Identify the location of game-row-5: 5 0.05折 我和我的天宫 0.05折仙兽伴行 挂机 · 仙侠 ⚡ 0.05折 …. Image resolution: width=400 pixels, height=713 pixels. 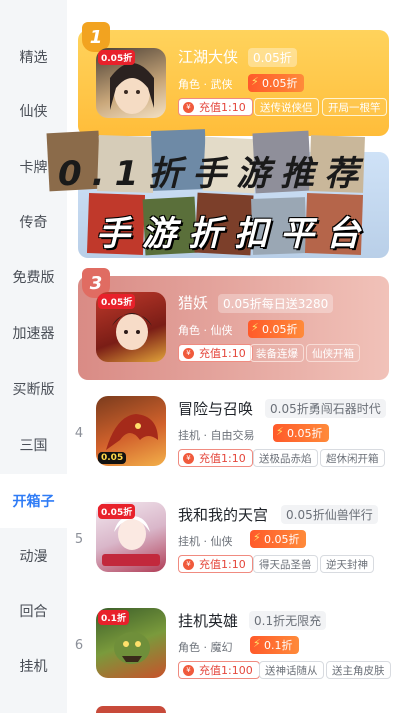
(233, 543).